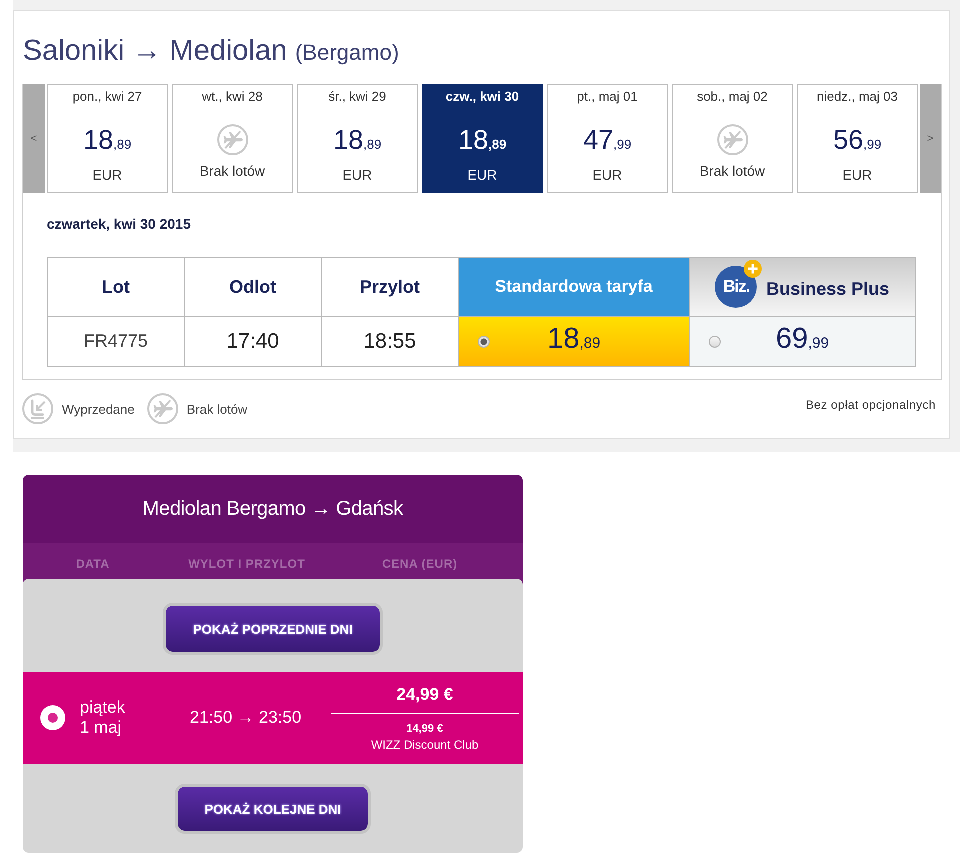 Image resolution: width=960 pixels, height=868 pixels. I want to click on flight-row: piątek 1 maj 21:50 → 23:50 24,99 € 14,99 € WIZZ Discount Club, so click(273, 718).